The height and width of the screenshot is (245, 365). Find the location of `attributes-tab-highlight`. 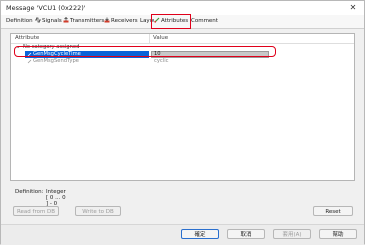

attributes-tab-highlight is located at coordinates (171, 21).